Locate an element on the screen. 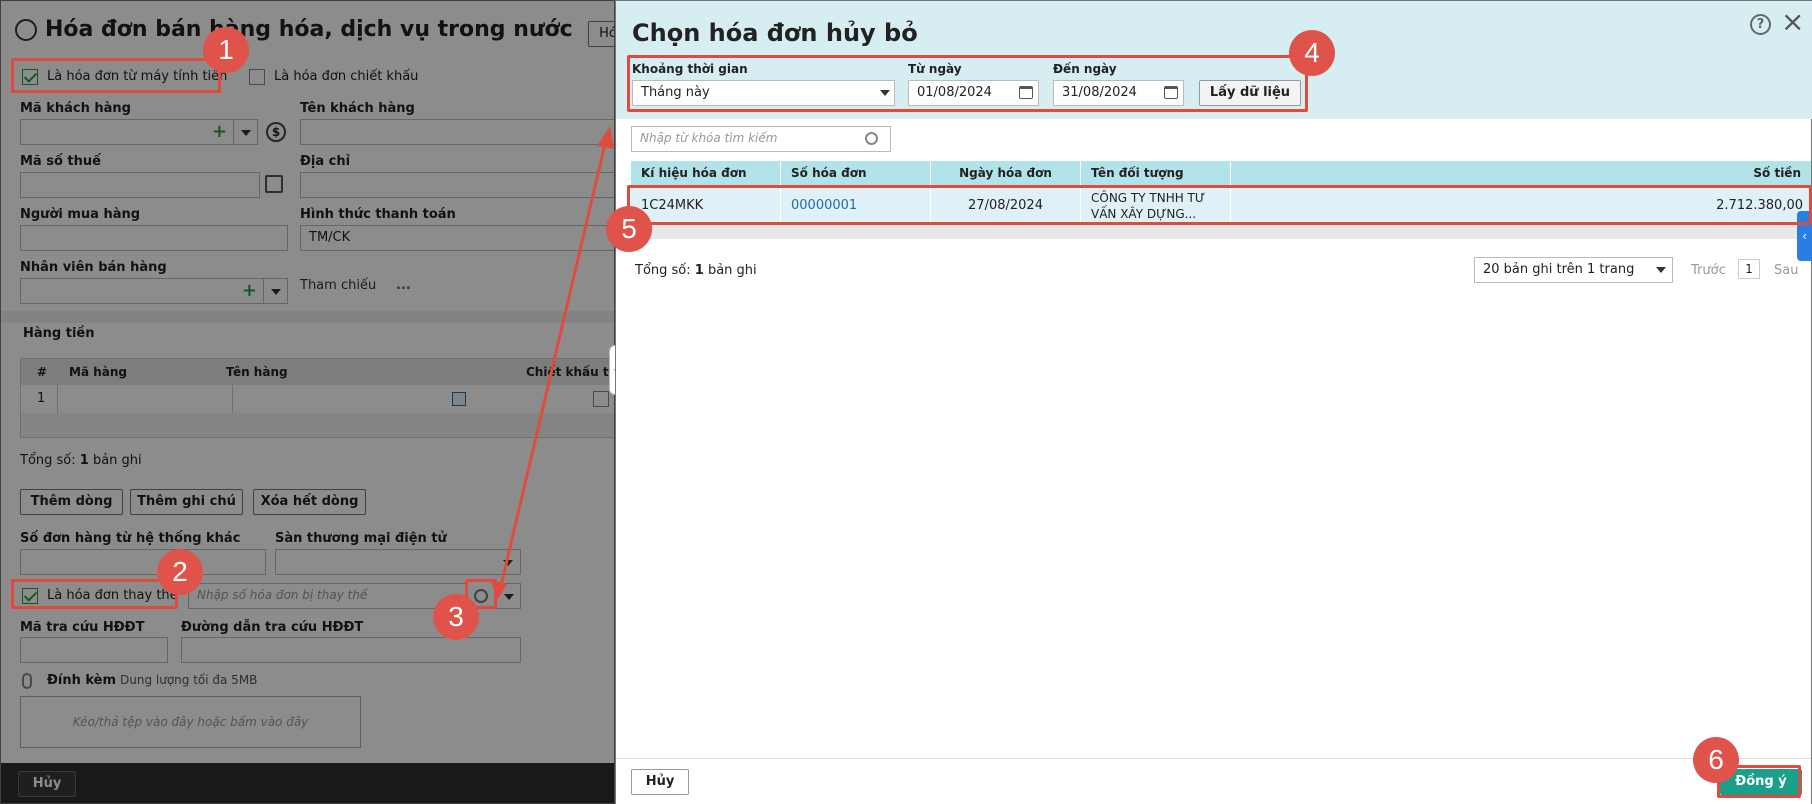 The width and height of the screenshot is (1812, 804). col-item-code: Mã hàng is located at coordinates (98, 372).